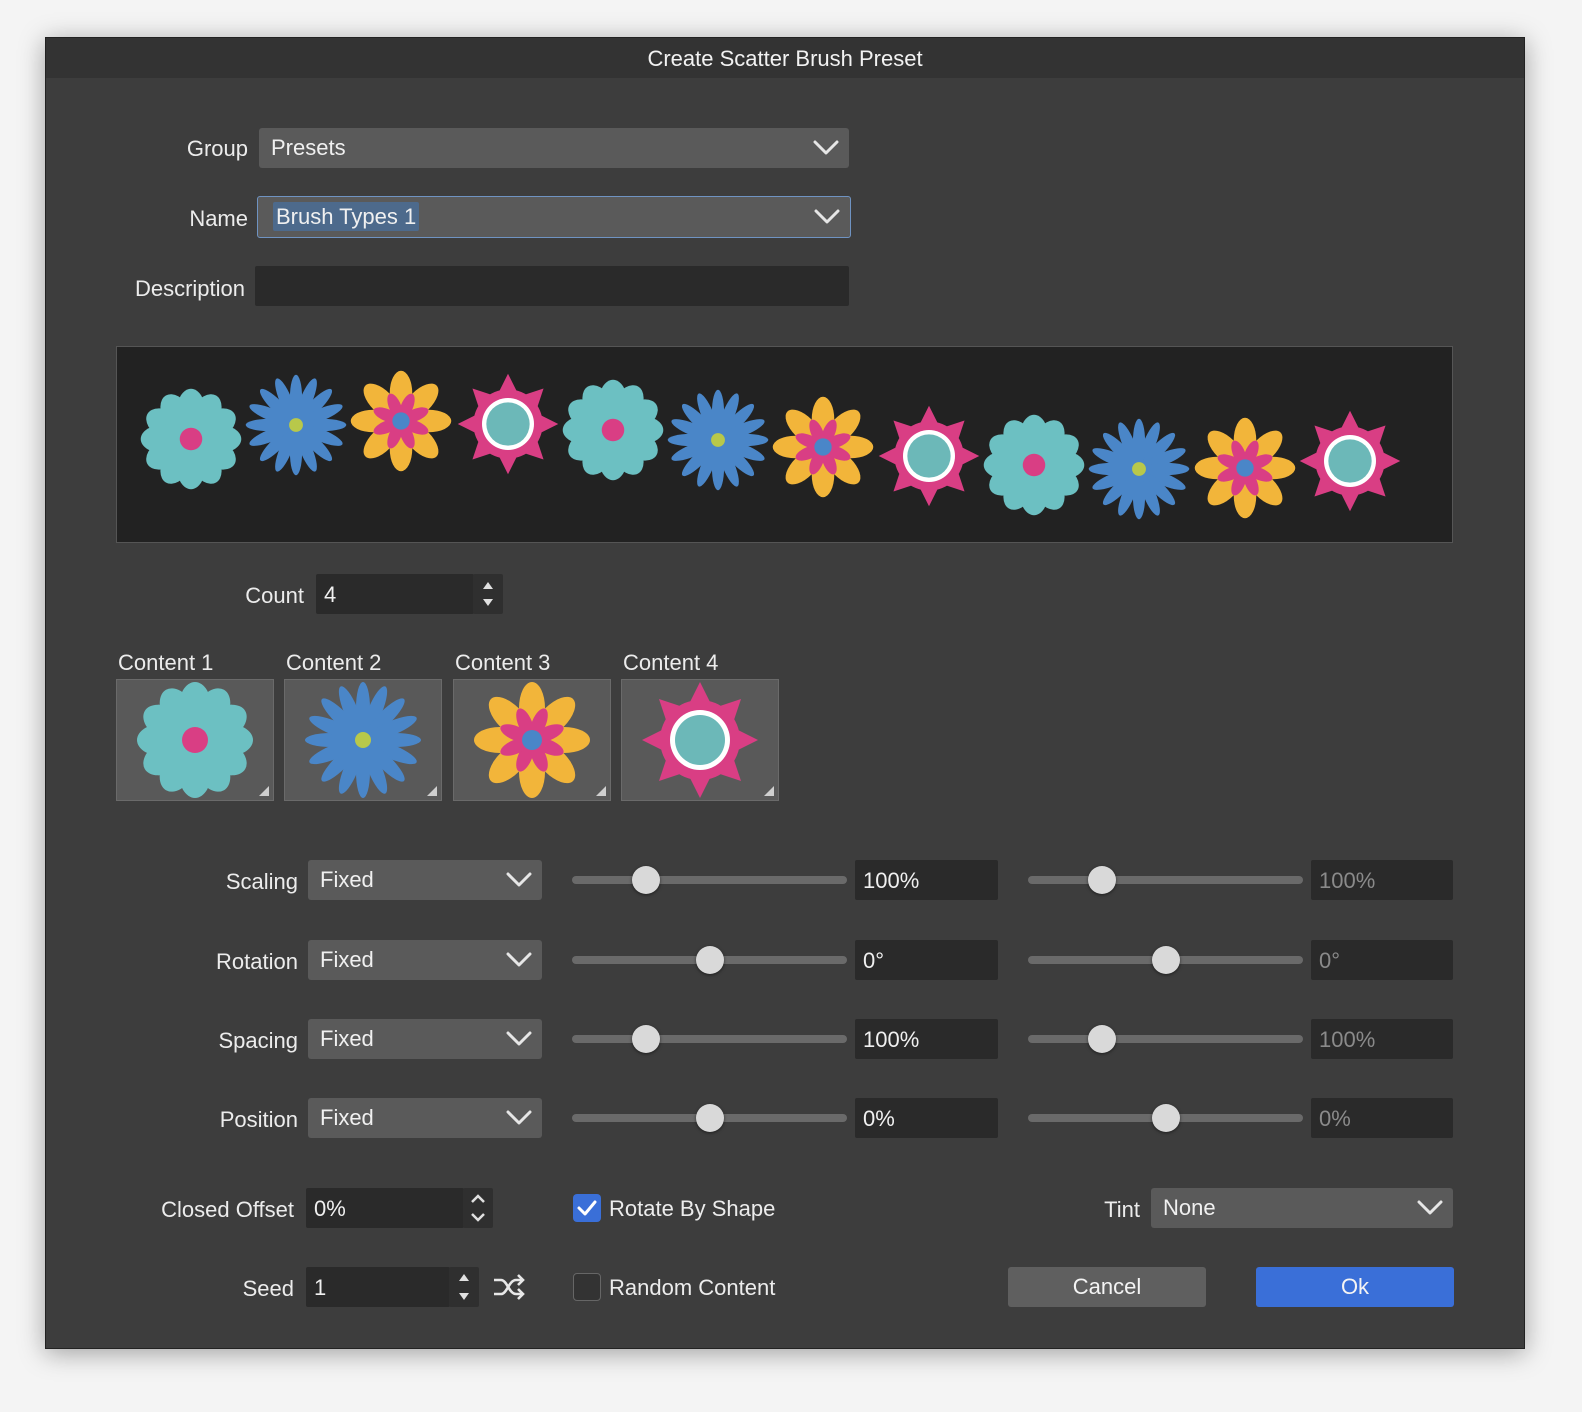 This screenshot has height=1412, width=1582. Describe the element at coordinates (395, 594) in the screenshot. I see `count-field: 4` at that location.